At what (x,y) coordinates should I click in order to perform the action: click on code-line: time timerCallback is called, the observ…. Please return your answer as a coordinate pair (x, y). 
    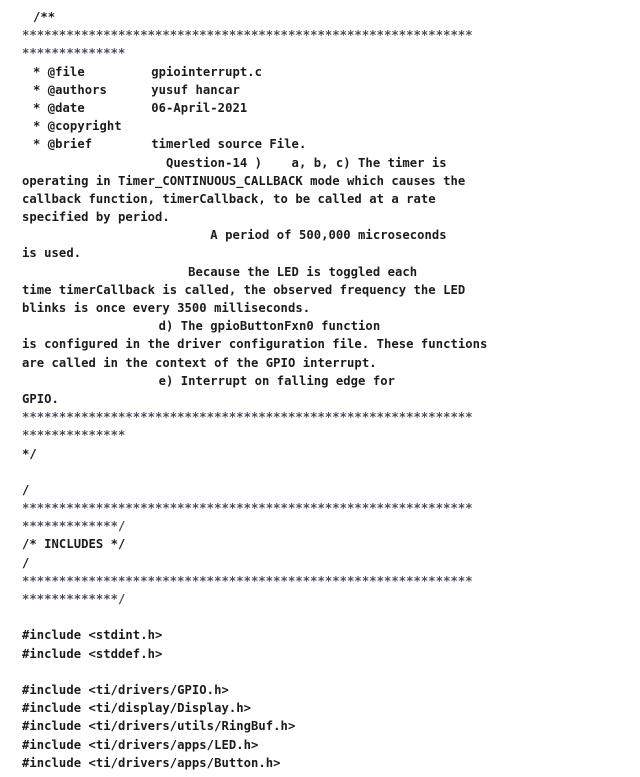
    Looking at the image, I should click on (244, 289).